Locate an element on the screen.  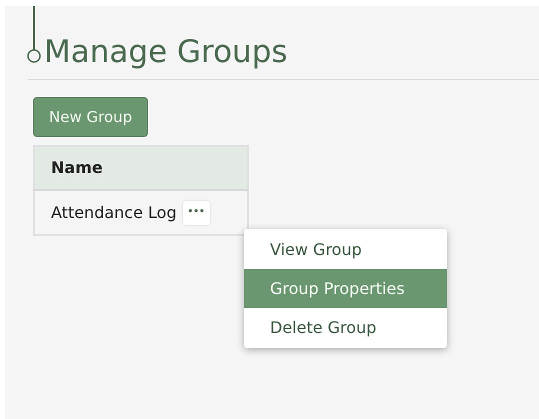
menu-item: Group Properties is located at coordinates (345, 288).